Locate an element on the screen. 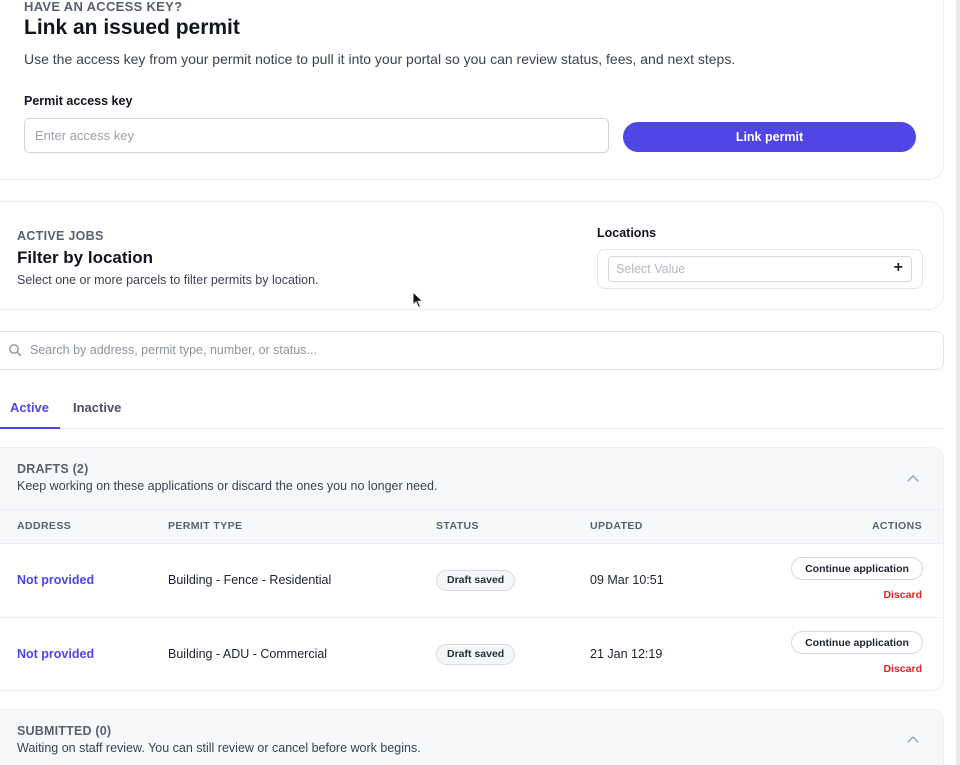 This screenshot has width=960, height=765. column-header-actions: ACTIONS is located at coordinates (896, 526).